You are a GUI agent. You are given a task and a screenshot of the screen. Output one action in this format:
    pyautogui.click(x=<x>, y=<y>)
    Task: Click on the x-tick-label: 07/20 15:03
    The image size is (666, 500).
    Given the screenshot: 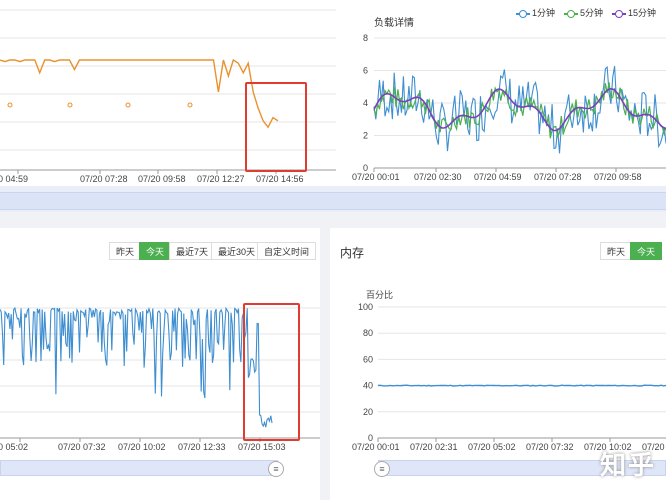 What is the action you would take?
    pyautogui.click(x=262, y=447)
    